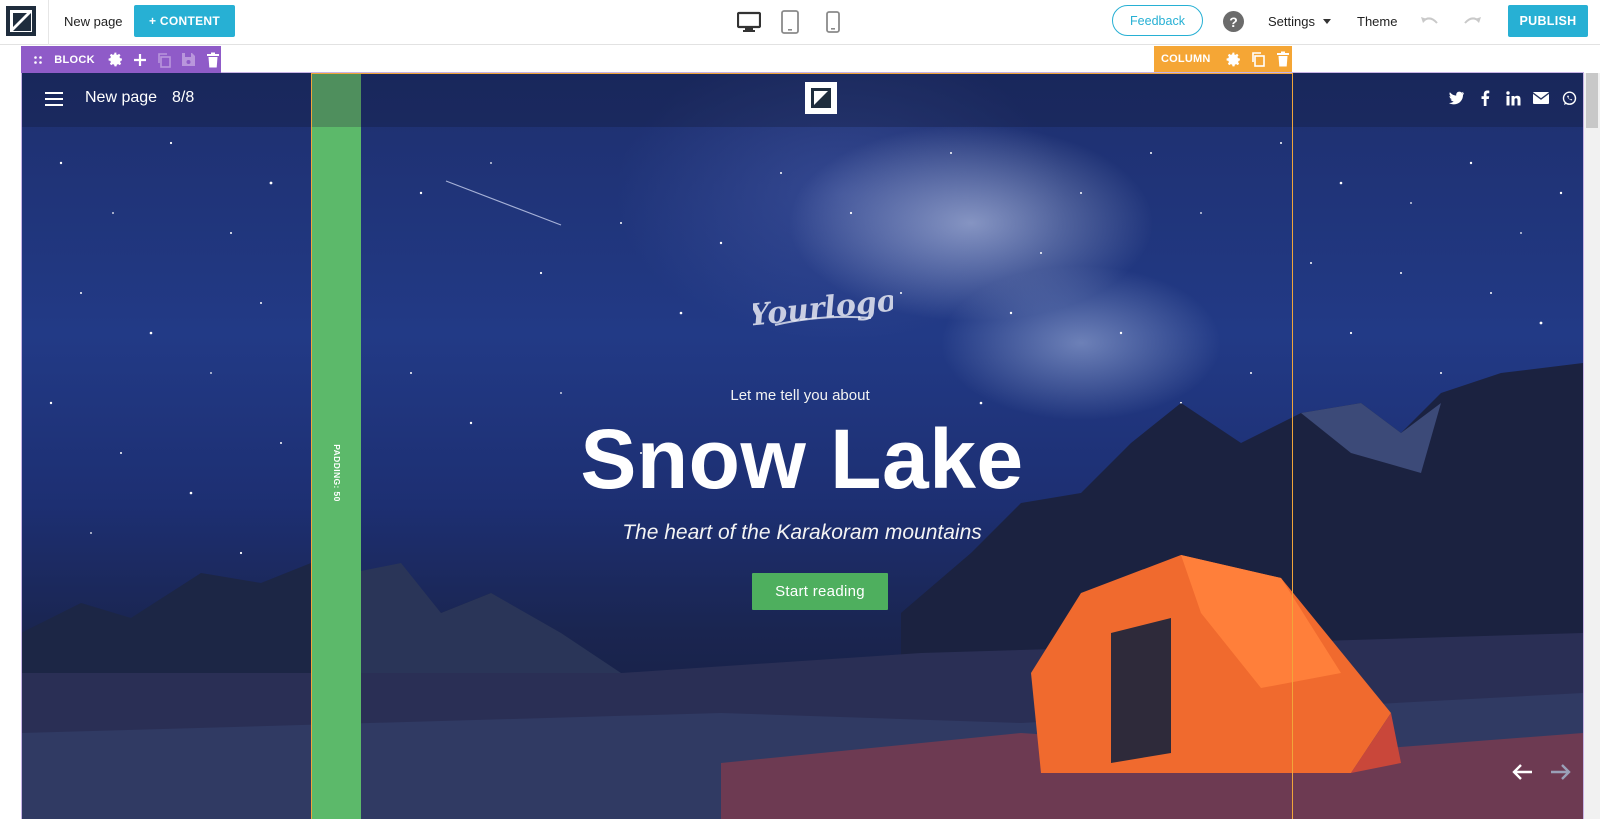  What do you see at coordinates (1548, 21) in the screenshot?
I see `publish-button: PUBLISH` at bounding box center [1548, 21].